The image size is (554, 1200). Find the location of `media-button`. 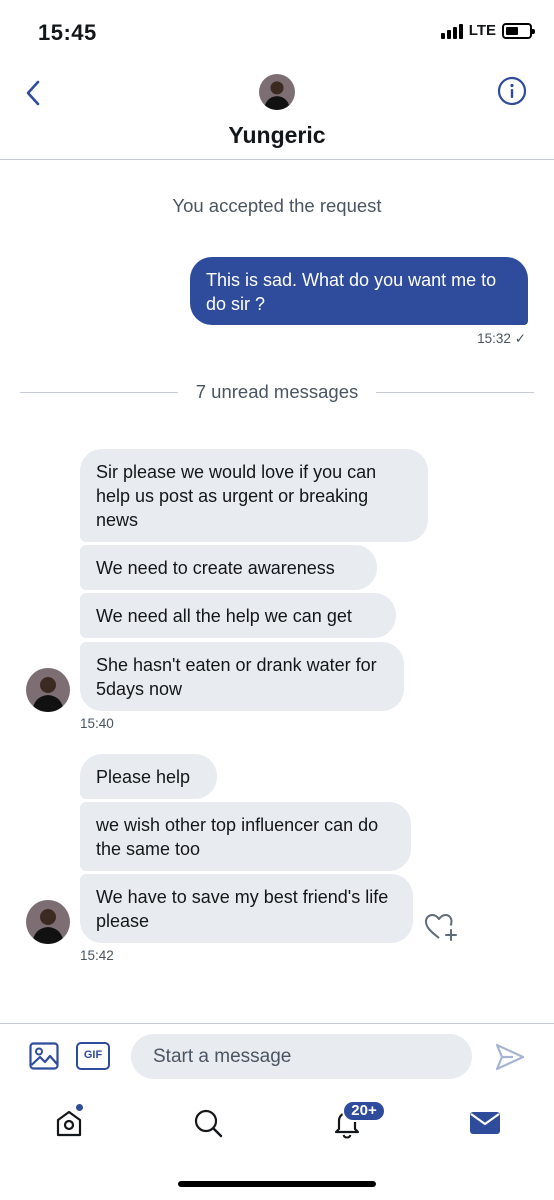

media-button is located at coordinates (44, 1056).